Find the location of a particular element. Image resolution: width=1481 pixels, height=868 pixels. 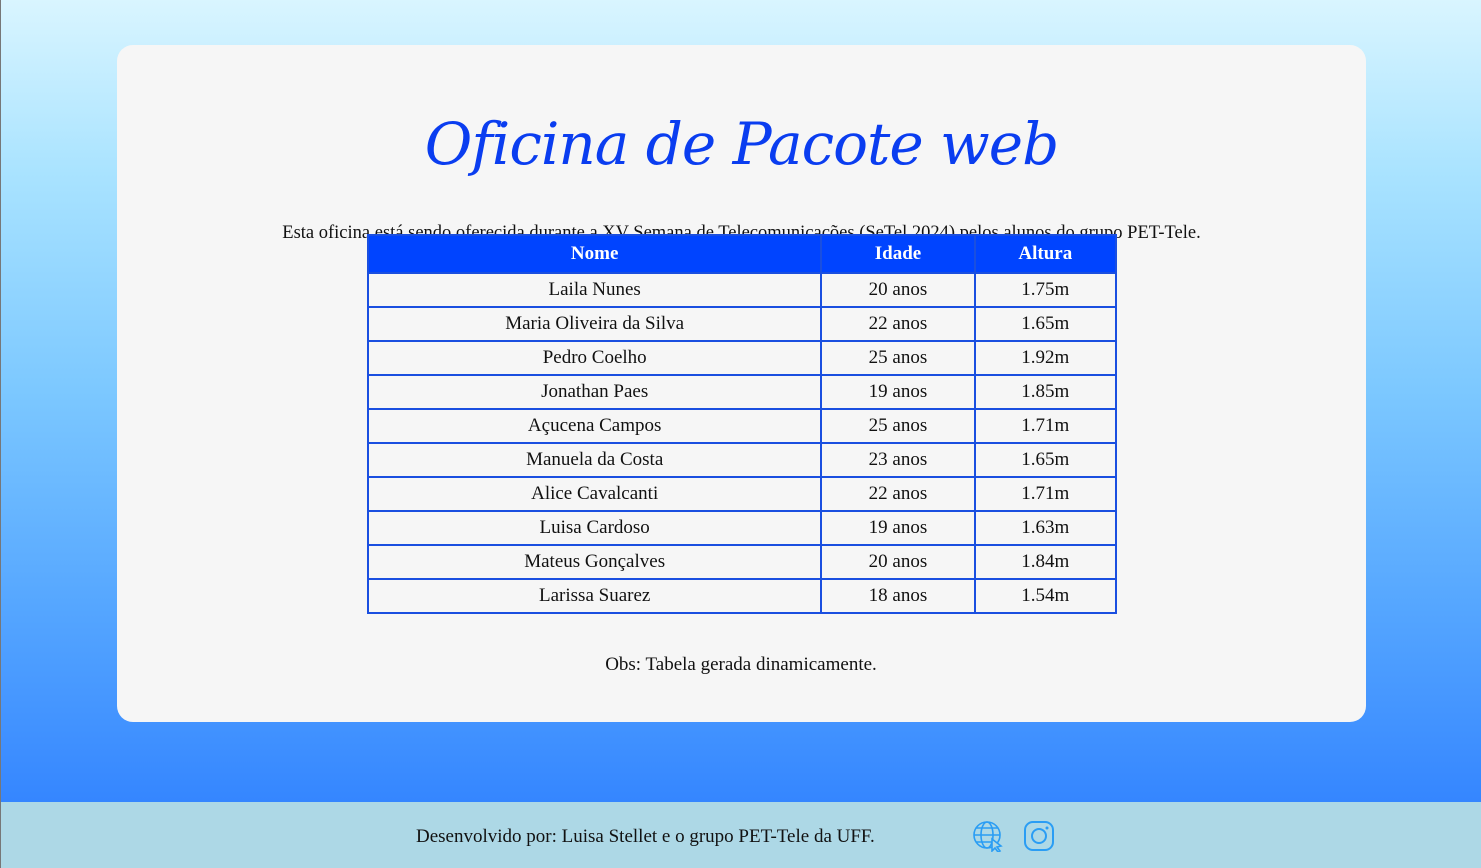

globe-icon is located at coordinates (988, 837).